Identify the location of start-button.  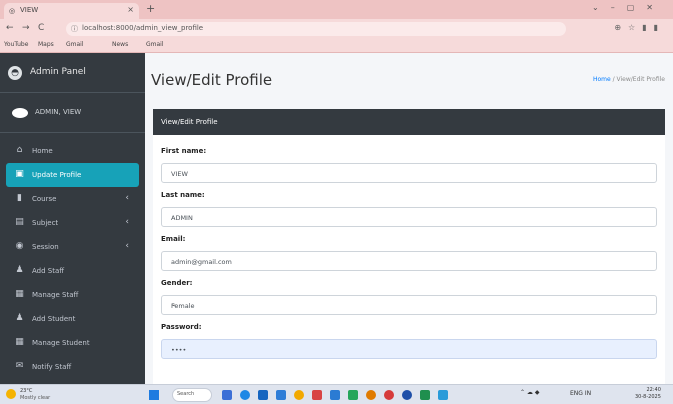
(154, 395).